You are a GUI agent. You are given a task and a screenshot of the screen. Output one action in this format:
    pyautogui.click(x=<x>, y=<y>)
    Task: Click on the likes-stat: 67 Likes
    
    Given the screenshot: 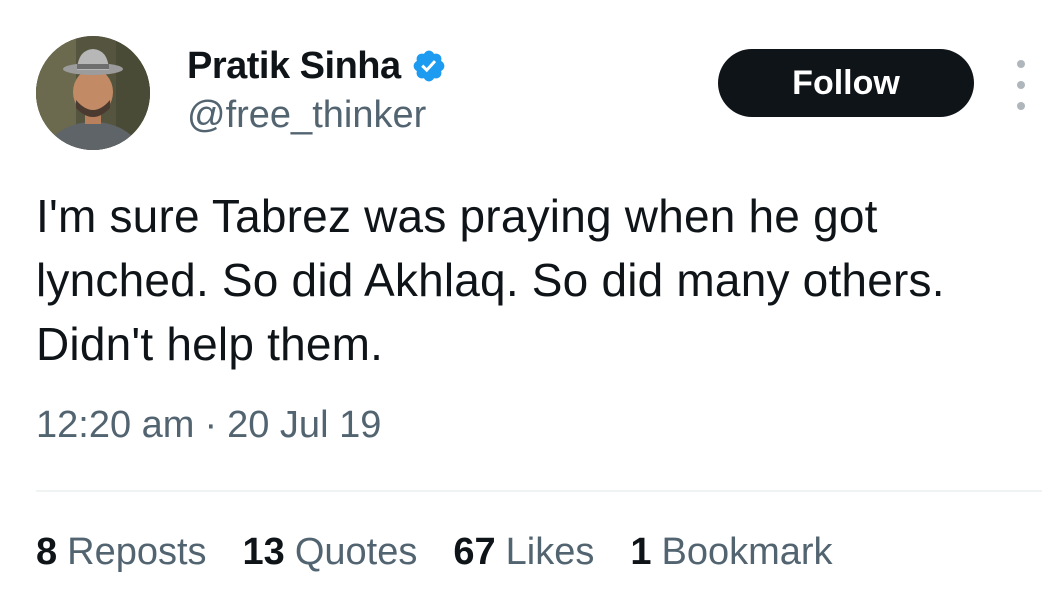 What is the action you would take?
    pyautogui.click(x=523, y=552)
    